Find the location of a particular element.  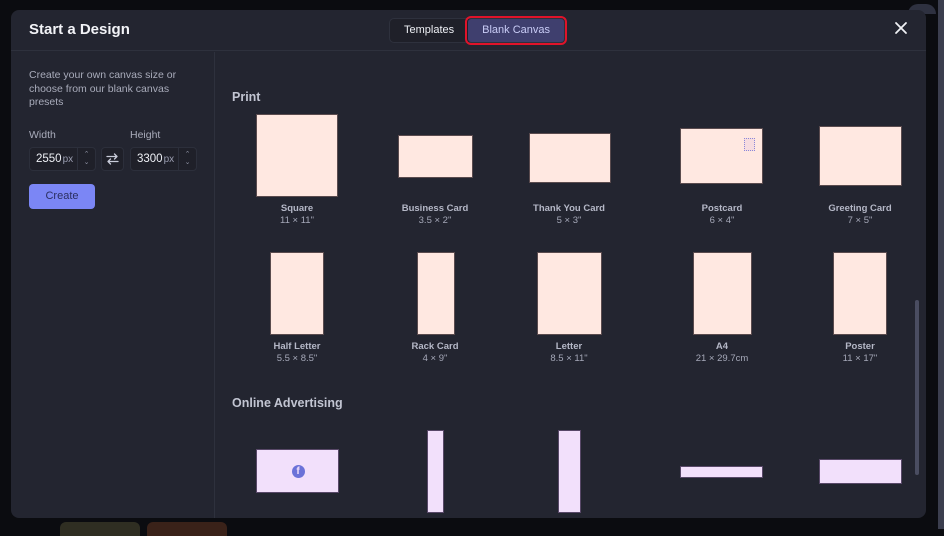

height-input: 3300 px ⌃ ⌄ is located at coordinates (163, 159).